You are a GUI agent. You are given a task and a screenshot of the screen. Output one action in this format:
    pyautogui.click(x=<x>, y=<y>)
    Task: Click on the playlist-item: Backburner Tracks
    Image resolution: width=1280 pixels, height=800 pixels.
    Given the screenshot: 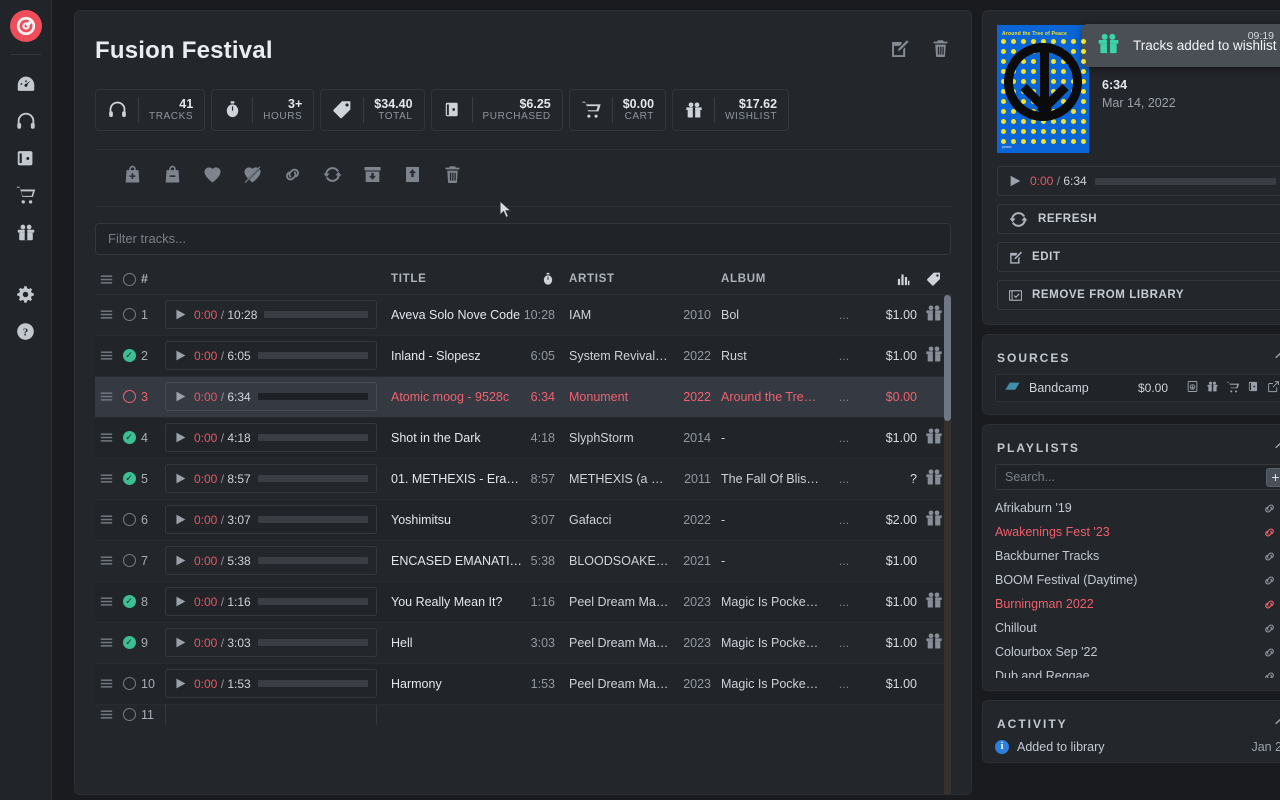 What is the action you would take?
    pyautogui.click(x=1137, y=556)
    